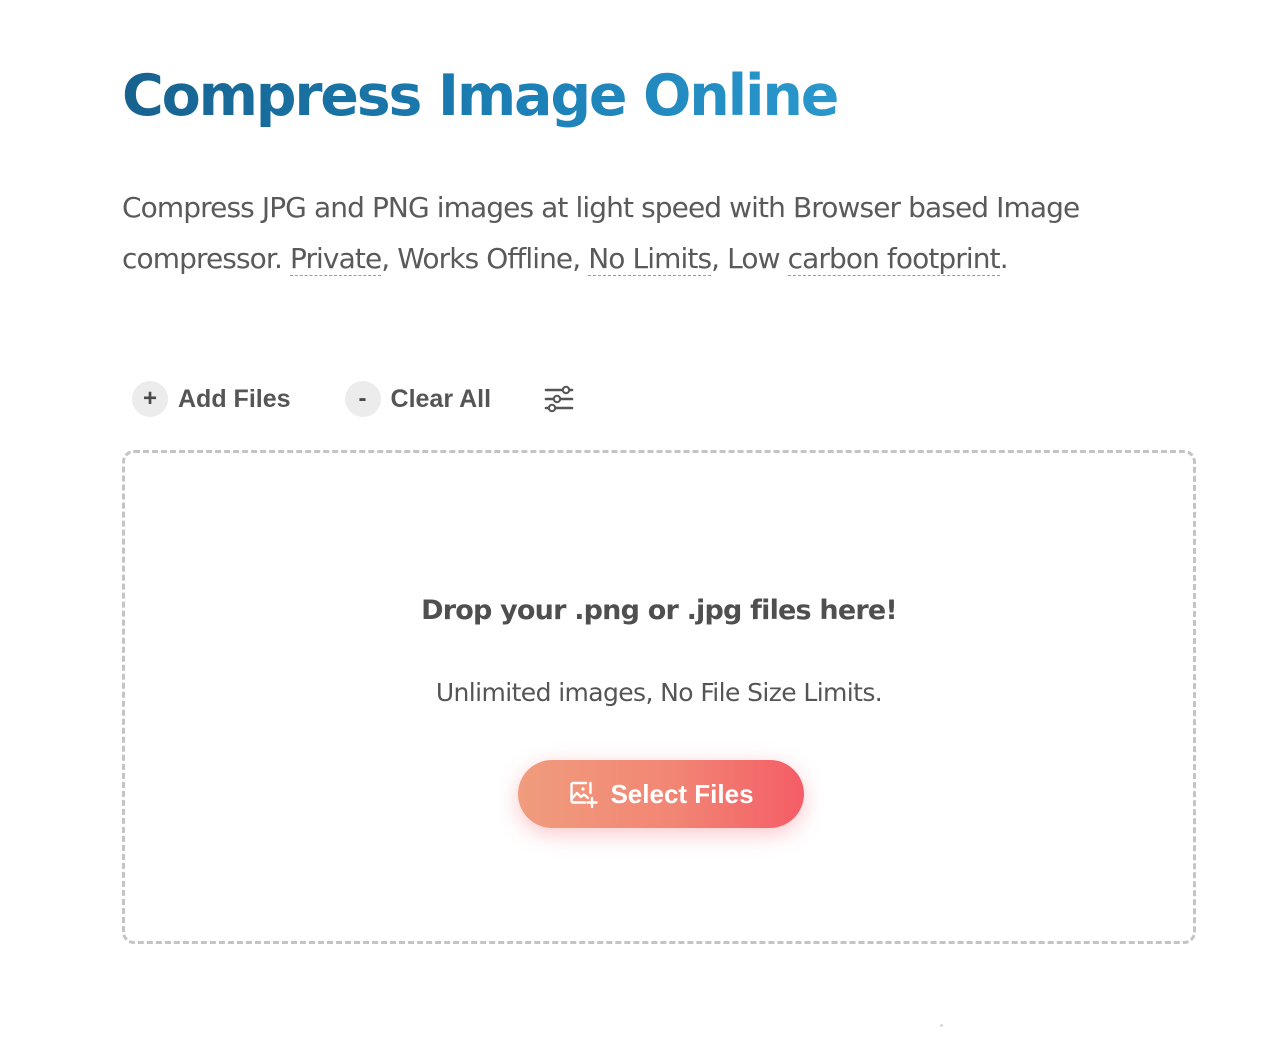 The width and height of the screenshot is (1280, 1040). I want to click on intro-end: ., so click(1004, 258).